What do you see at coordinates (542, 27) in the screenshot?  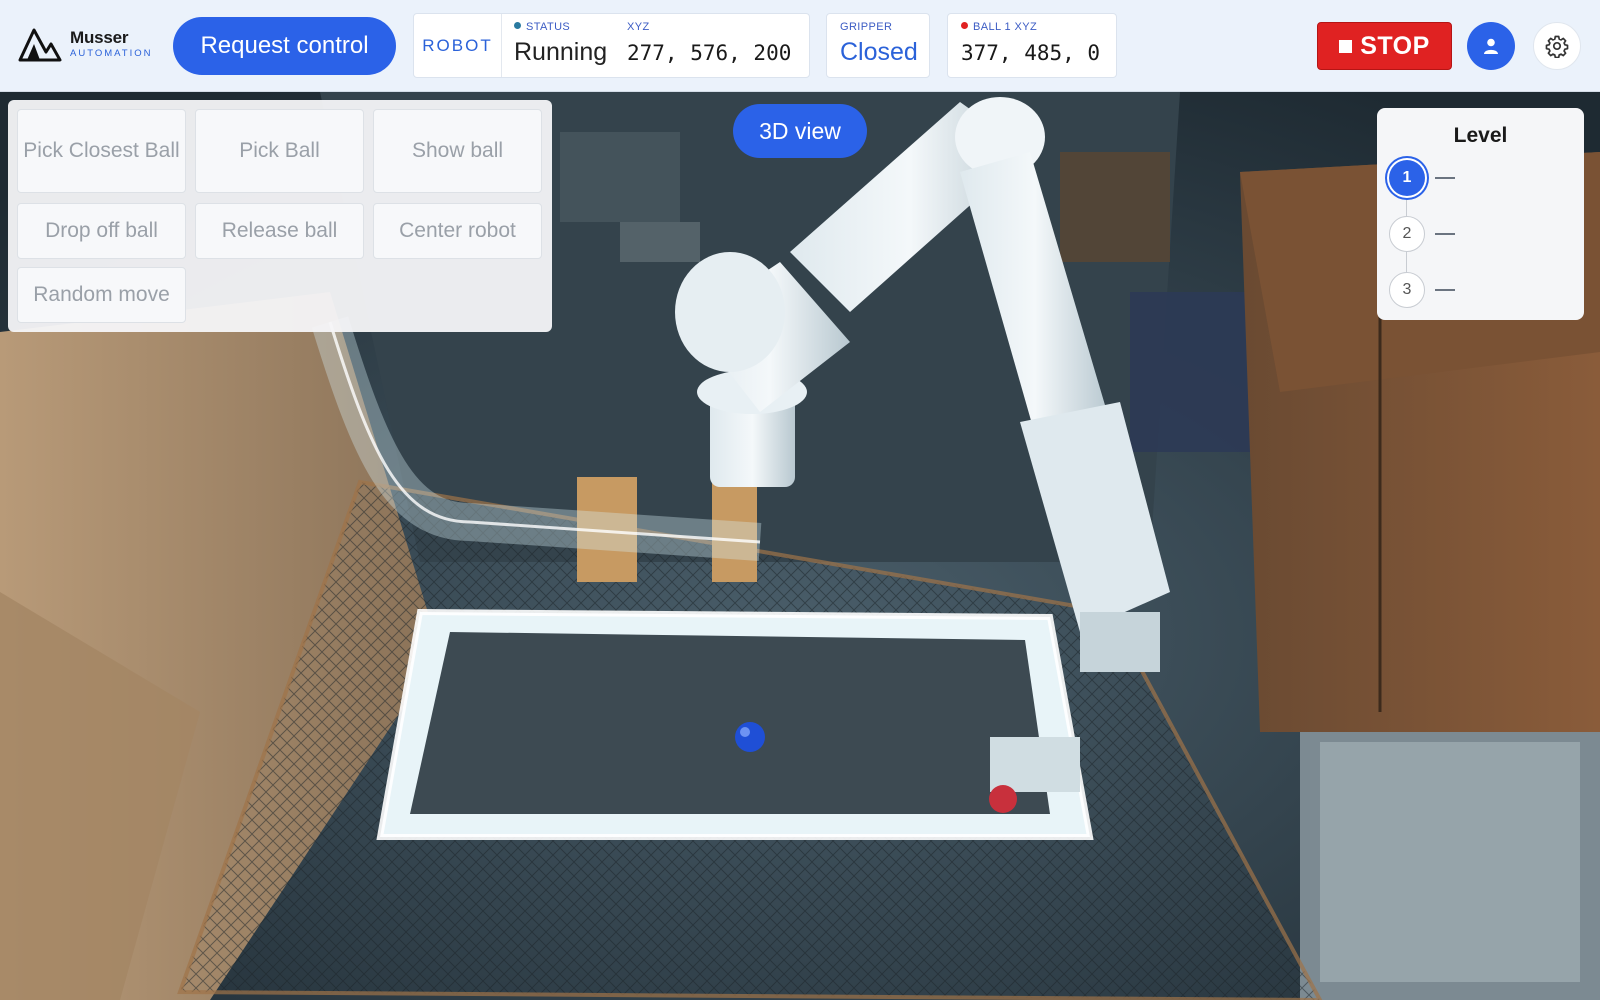 I see `status-label: STATUS` at bounding box center [542, 27].